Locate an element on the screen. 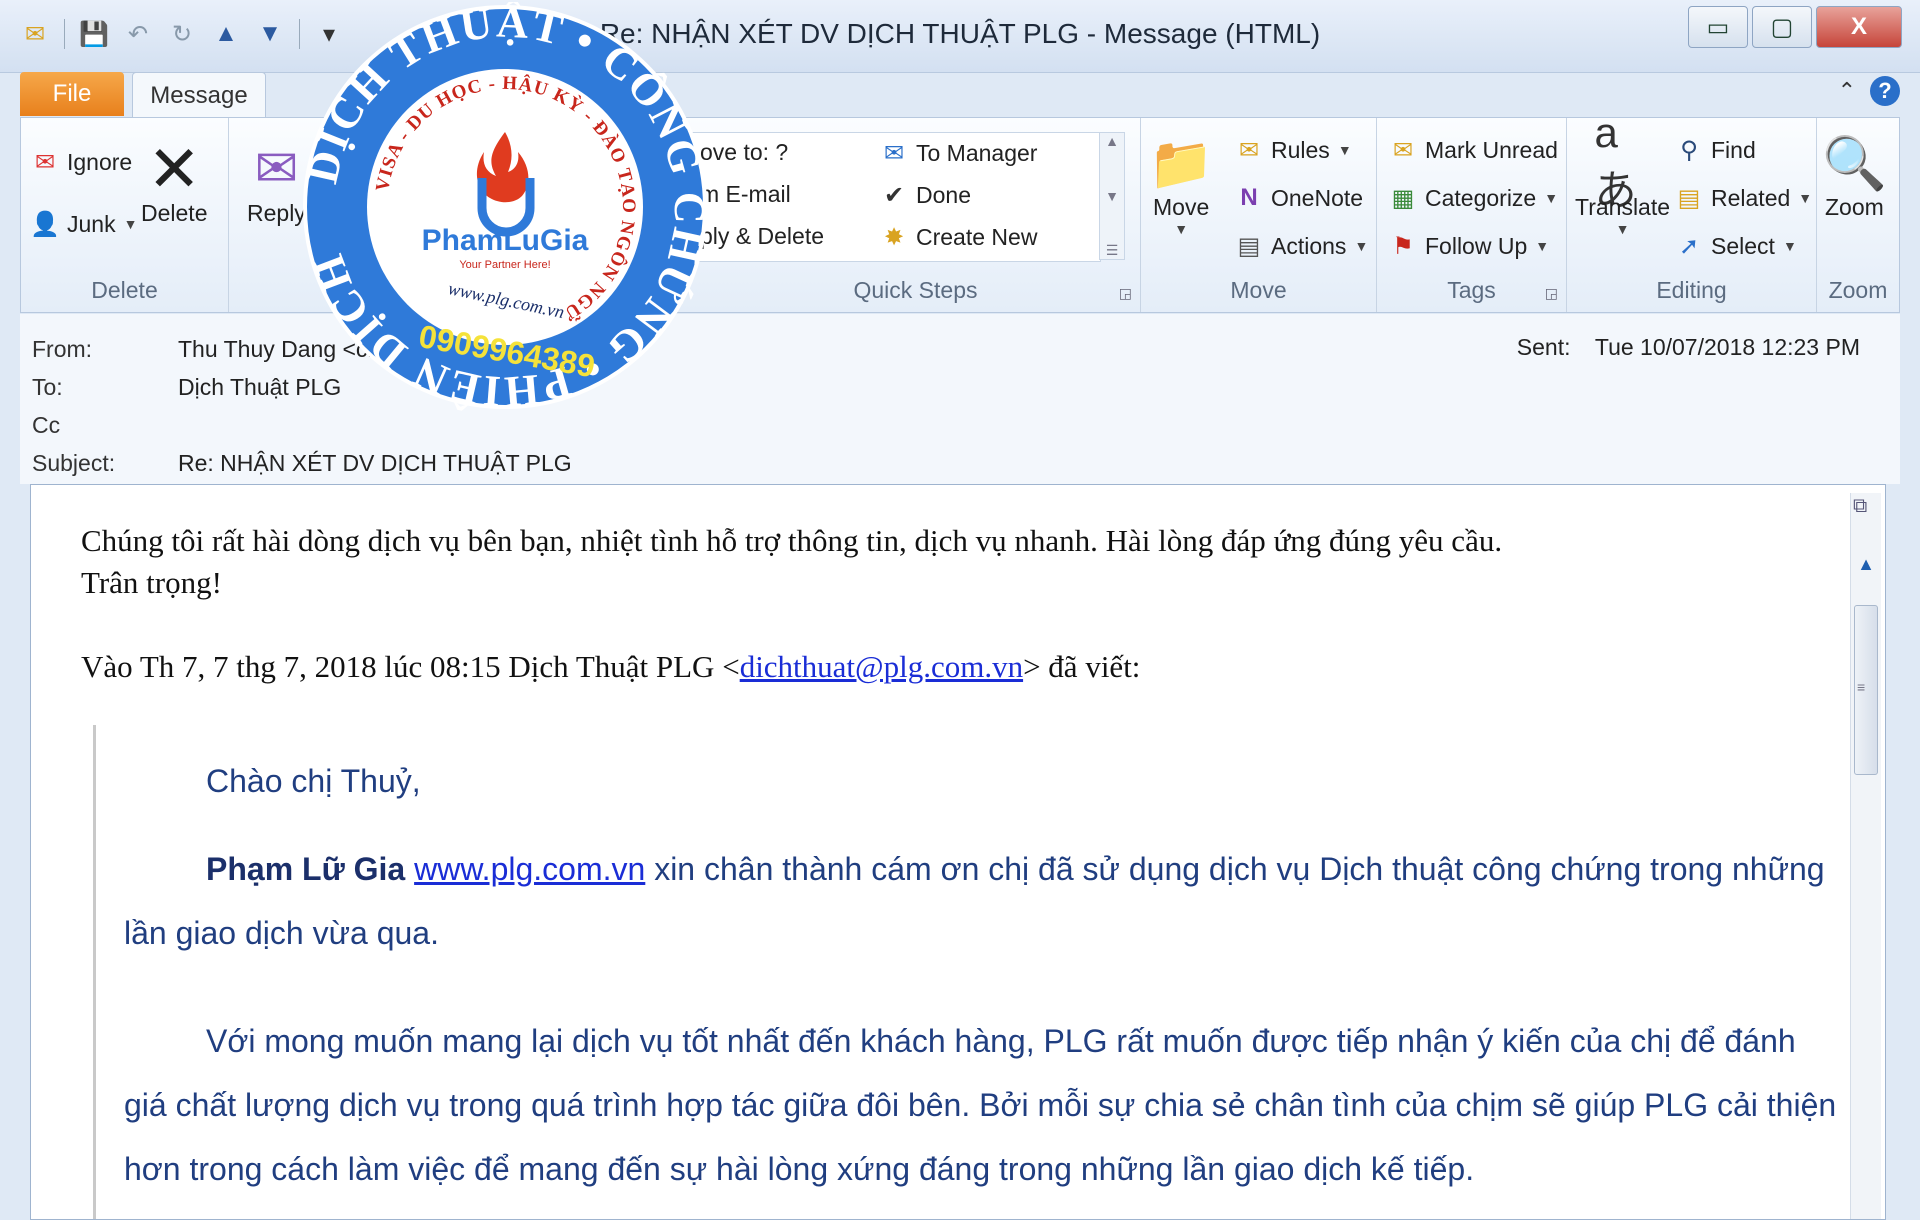 The width and height of the screenshot is (1920, 1220). stamp-tagline: Your Partner Here! is located at coordinates (504, 265).